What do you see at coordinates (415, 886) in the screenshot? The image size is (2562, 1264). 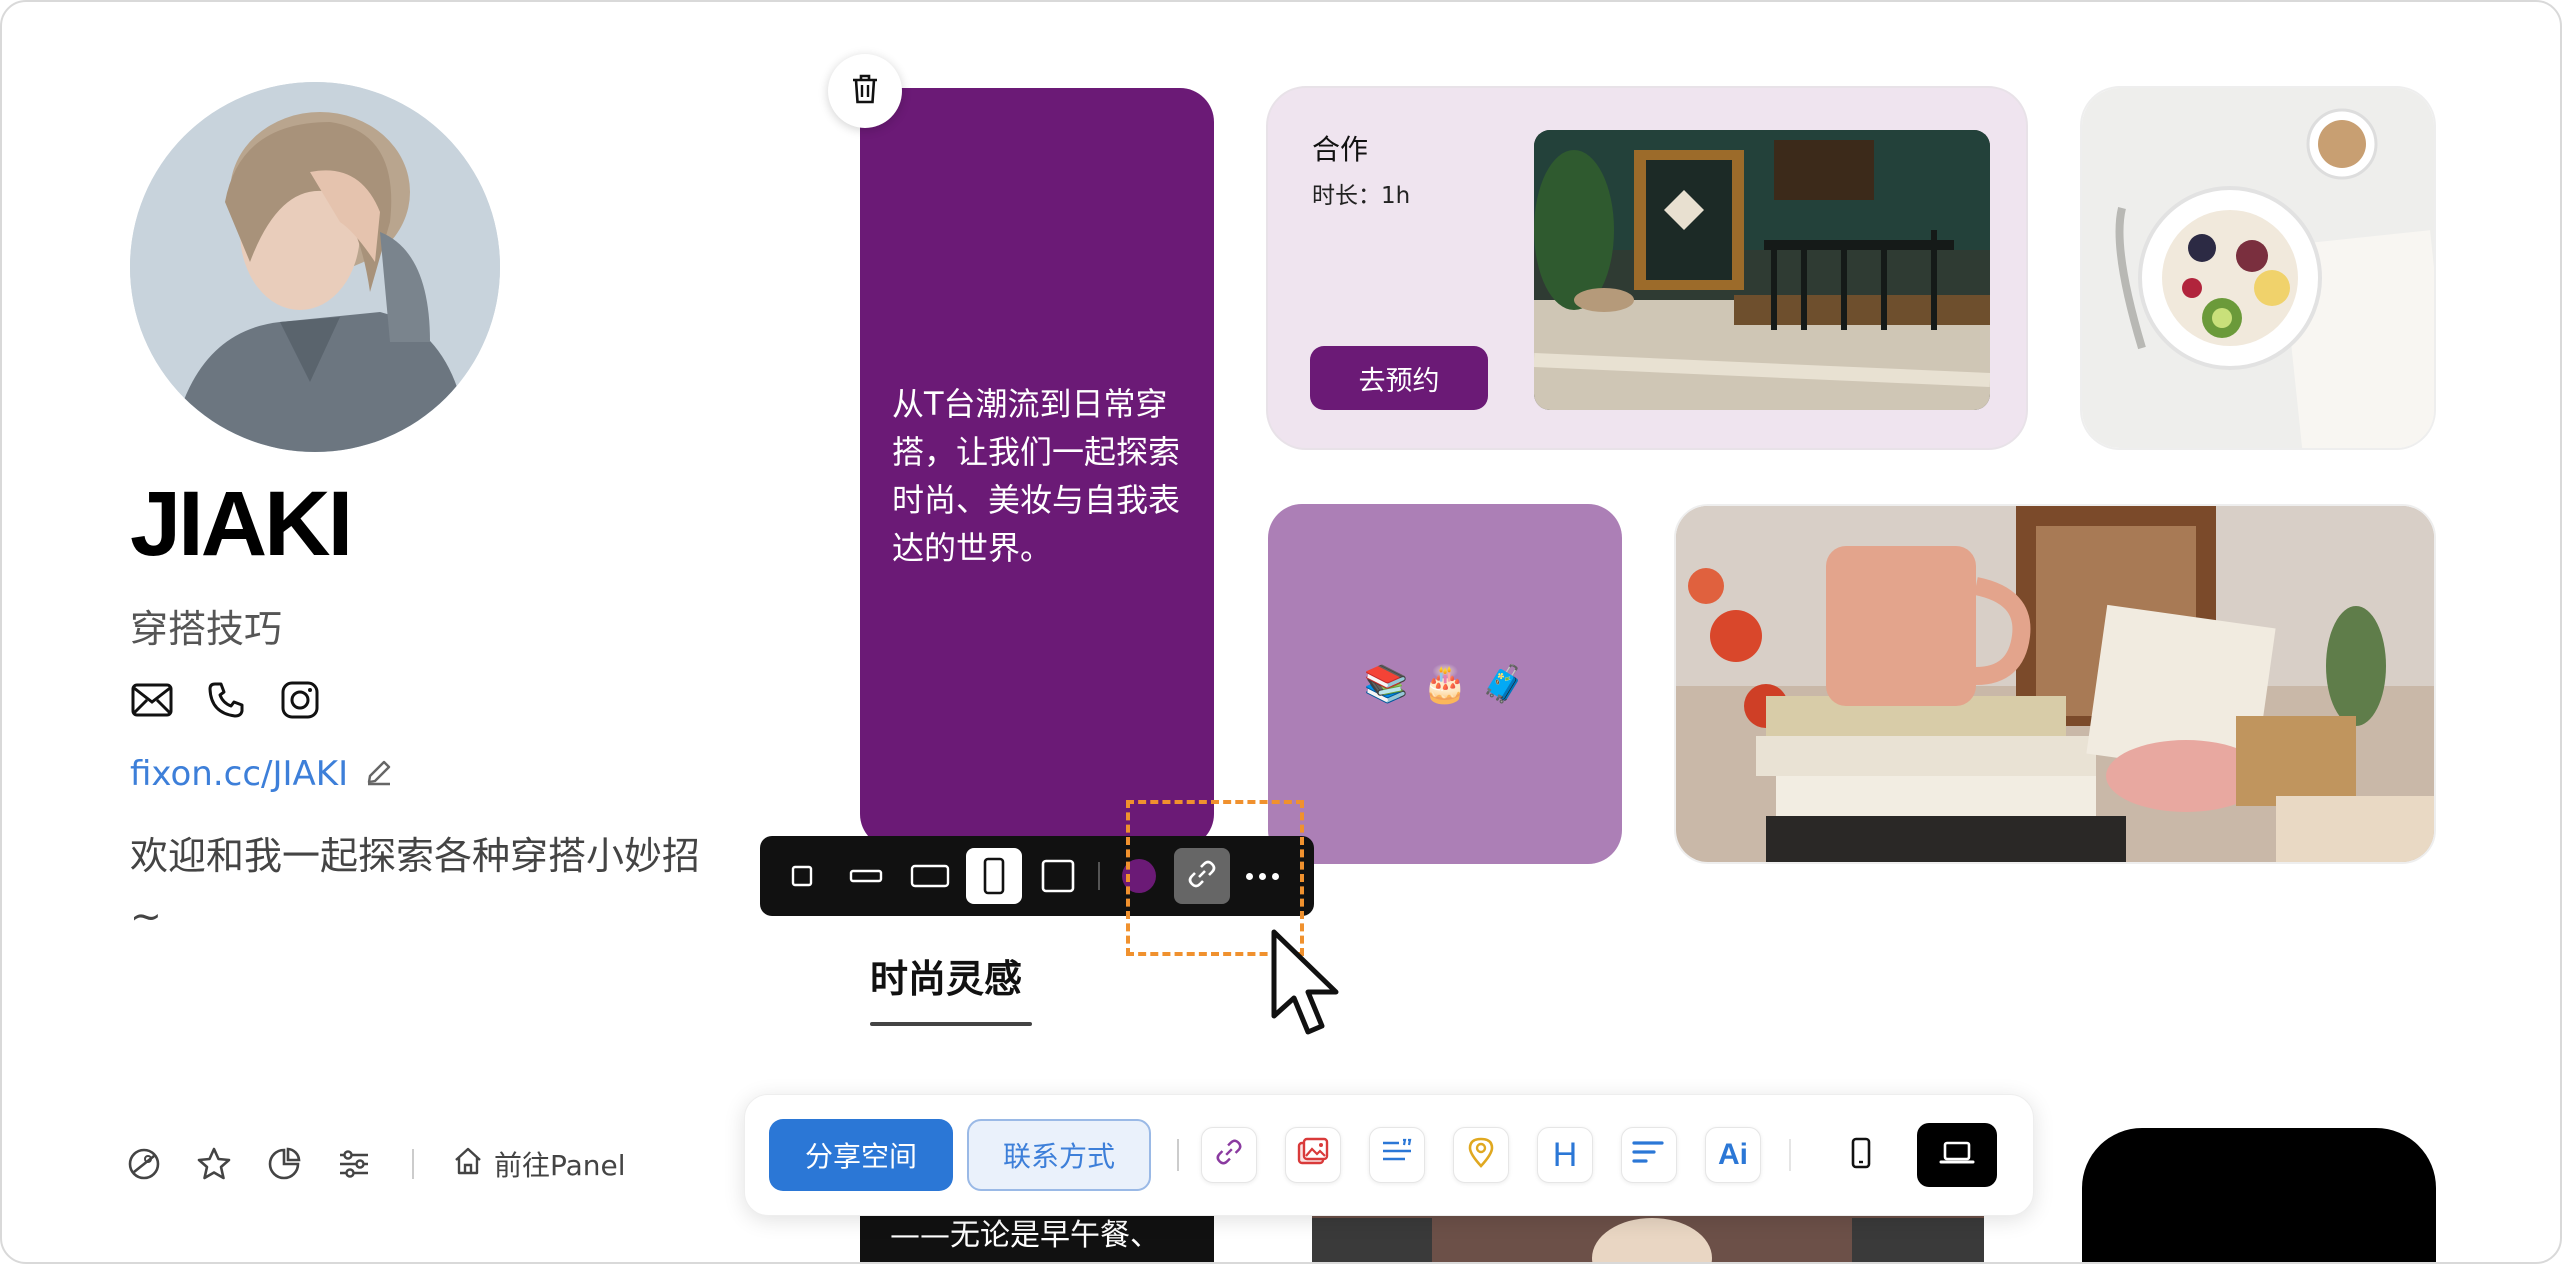 I see `profile-bio: 欢迎和我一起探索各种穿搭小妙招~` at bounding box center [415, 886].